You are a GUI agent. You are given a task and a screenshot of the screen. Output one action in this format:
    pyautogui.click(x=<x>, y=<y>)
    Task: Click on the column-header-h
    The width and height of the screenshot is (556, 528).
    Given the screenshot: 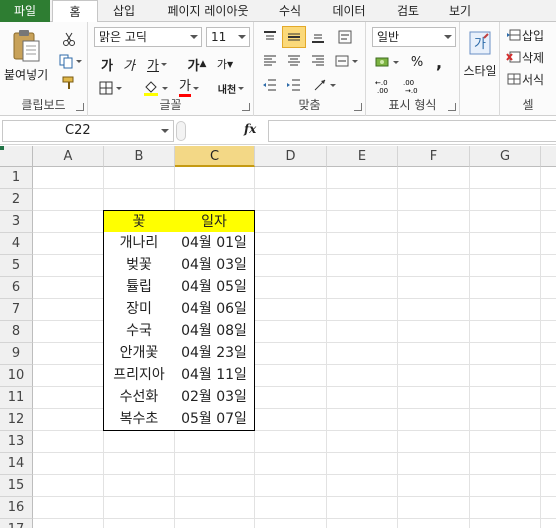 What is the action you would take?
    pyautogui.click(x=548, y=156)
    